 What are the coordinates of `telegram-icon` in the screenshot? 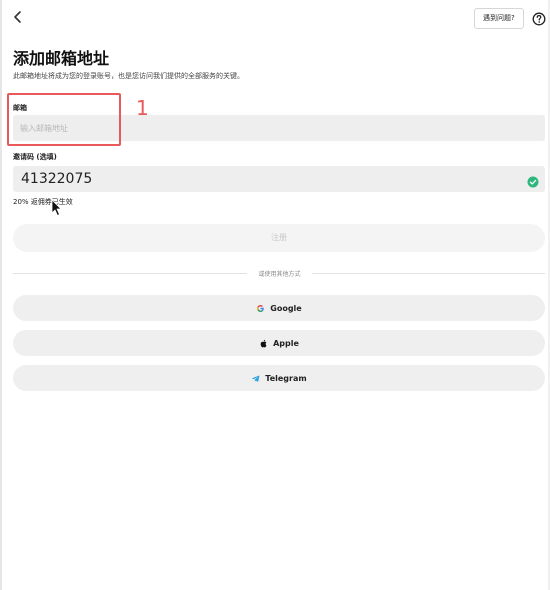 It's located at (256, 378).